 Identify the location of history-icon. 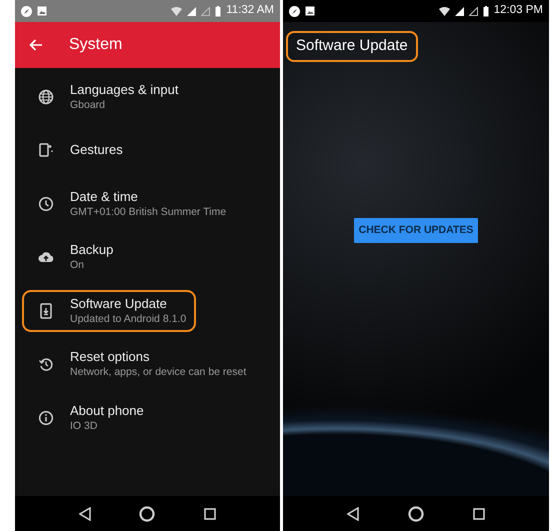
(46, 364).